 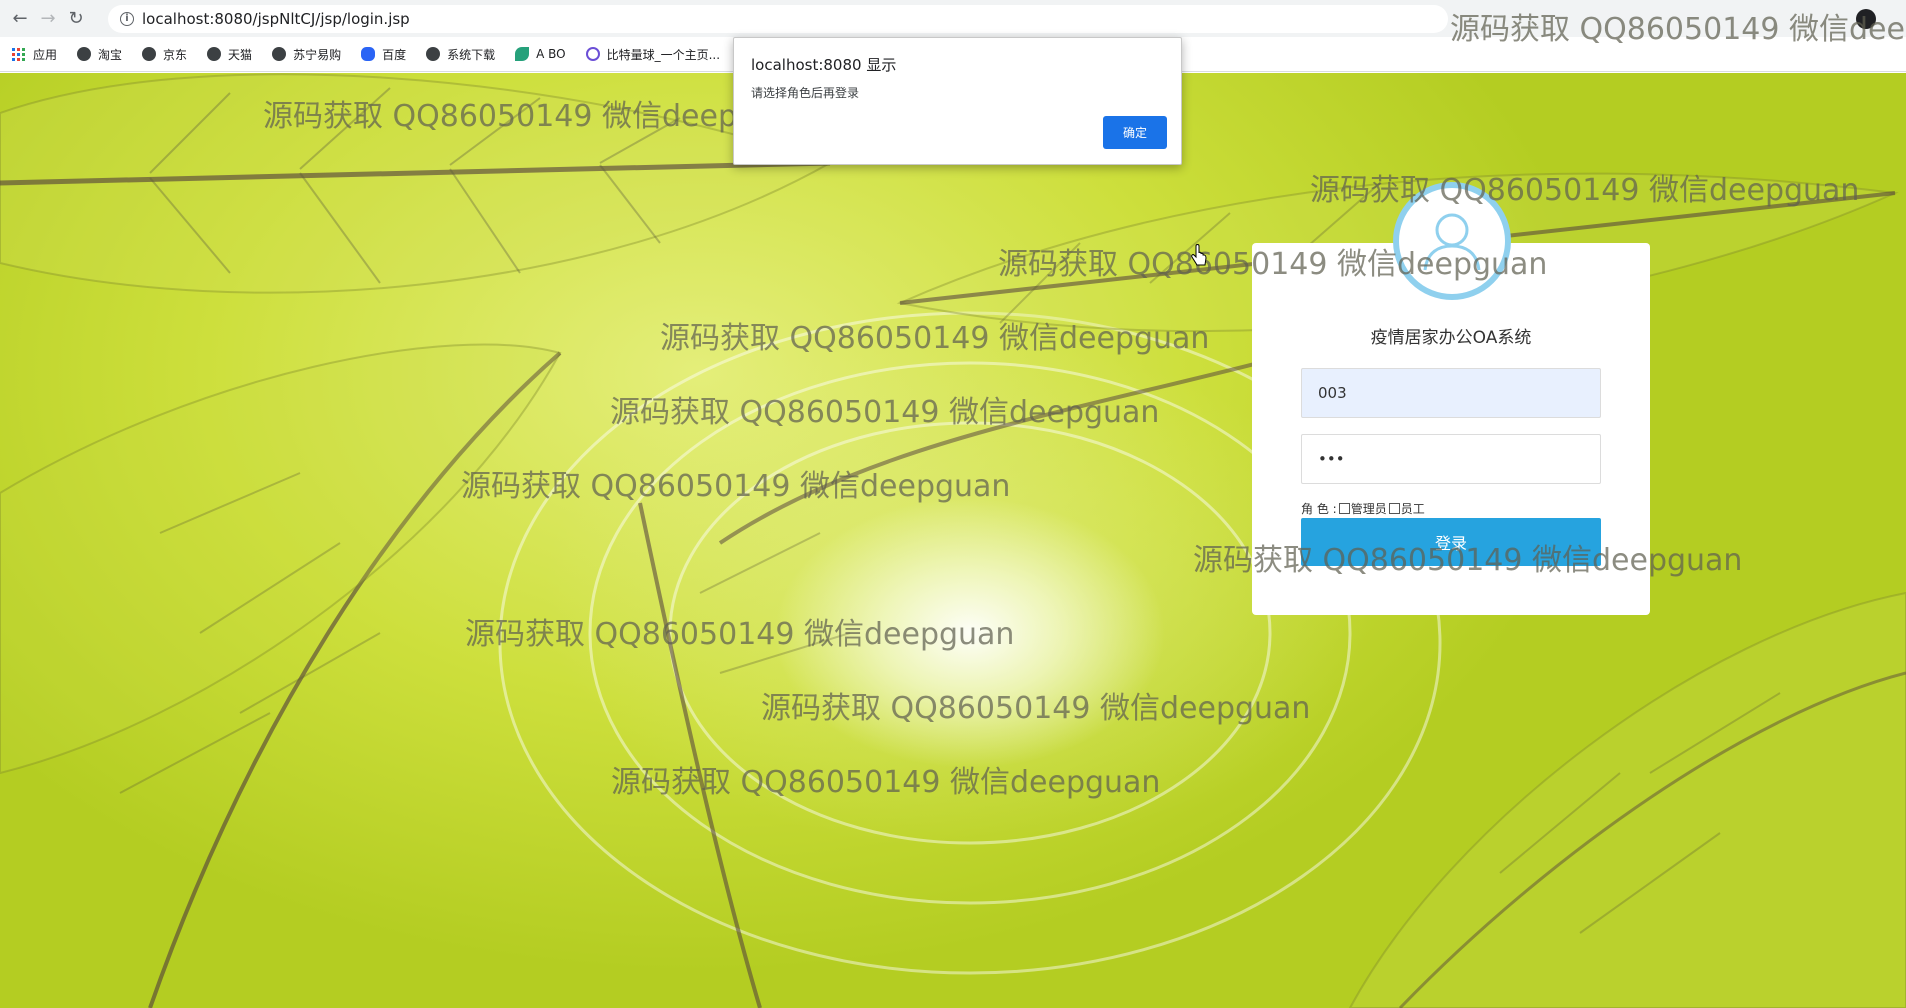 What do you see at coordinates (48, 19) in the screenshot?
I see `forward-arrow-icon: →` at bounding box center [48, 19].